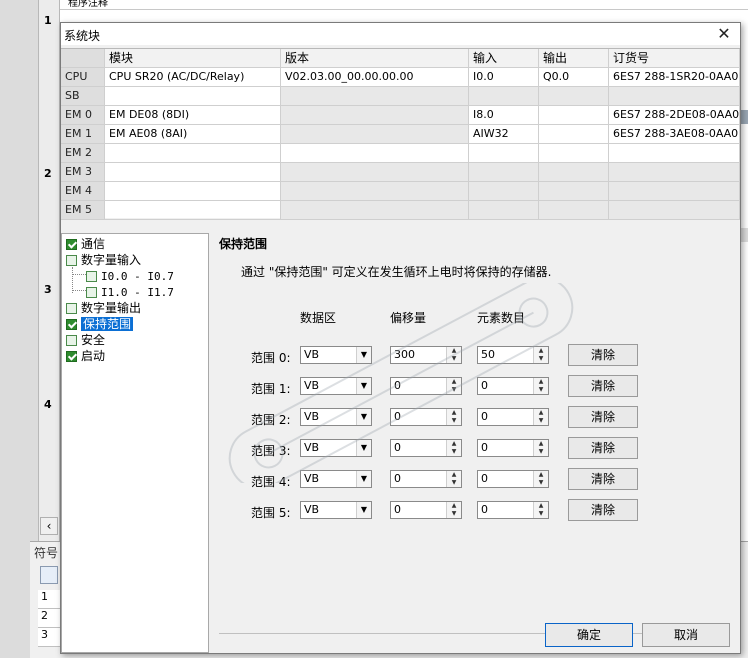  I want to click on cell-order-number: 6ES7 288-3AE08-0AA0, so click(674, 134).